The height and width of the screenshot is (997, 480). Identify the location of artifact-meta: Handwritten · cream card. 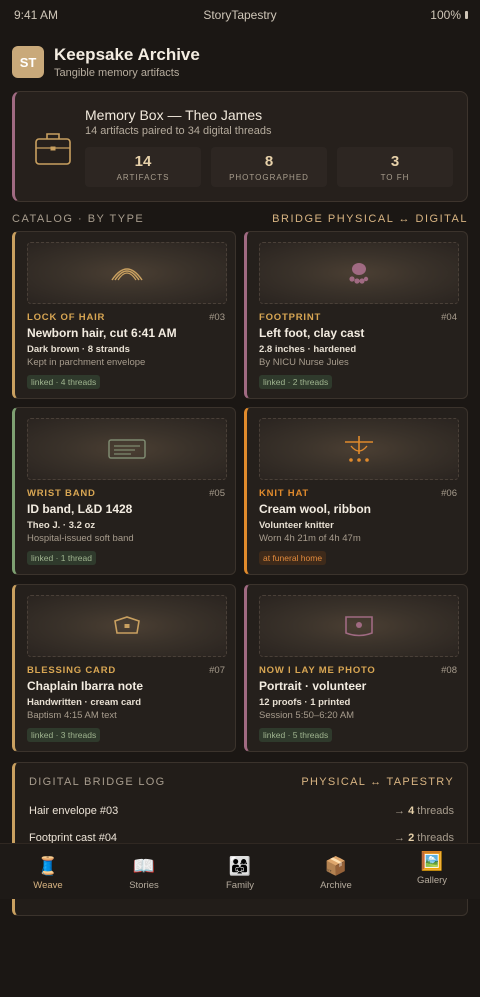
(84, 702).